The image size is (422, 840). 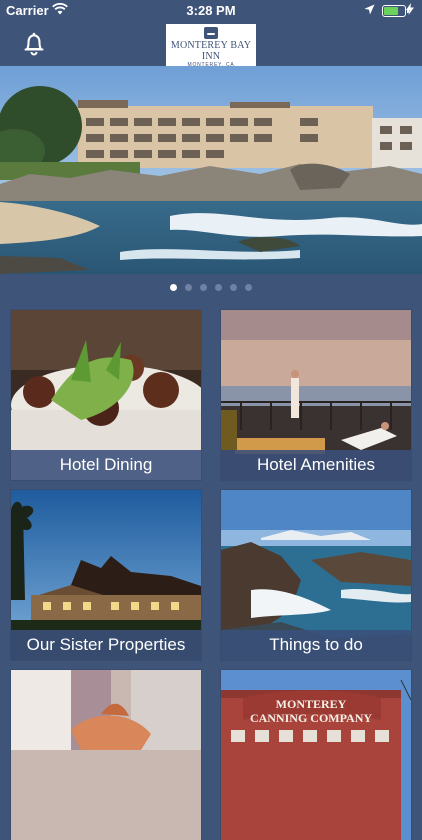 I want to click on menu-tile-6: MONTEREY CANNING COMPANY, so click(x=316, y=755).